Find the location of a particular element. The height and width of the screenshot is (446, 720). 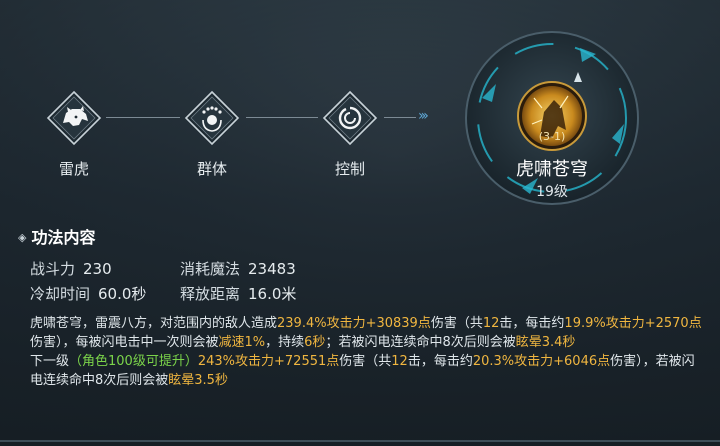

desc-highlight: 6秒 is located at coordinates (315, 342).